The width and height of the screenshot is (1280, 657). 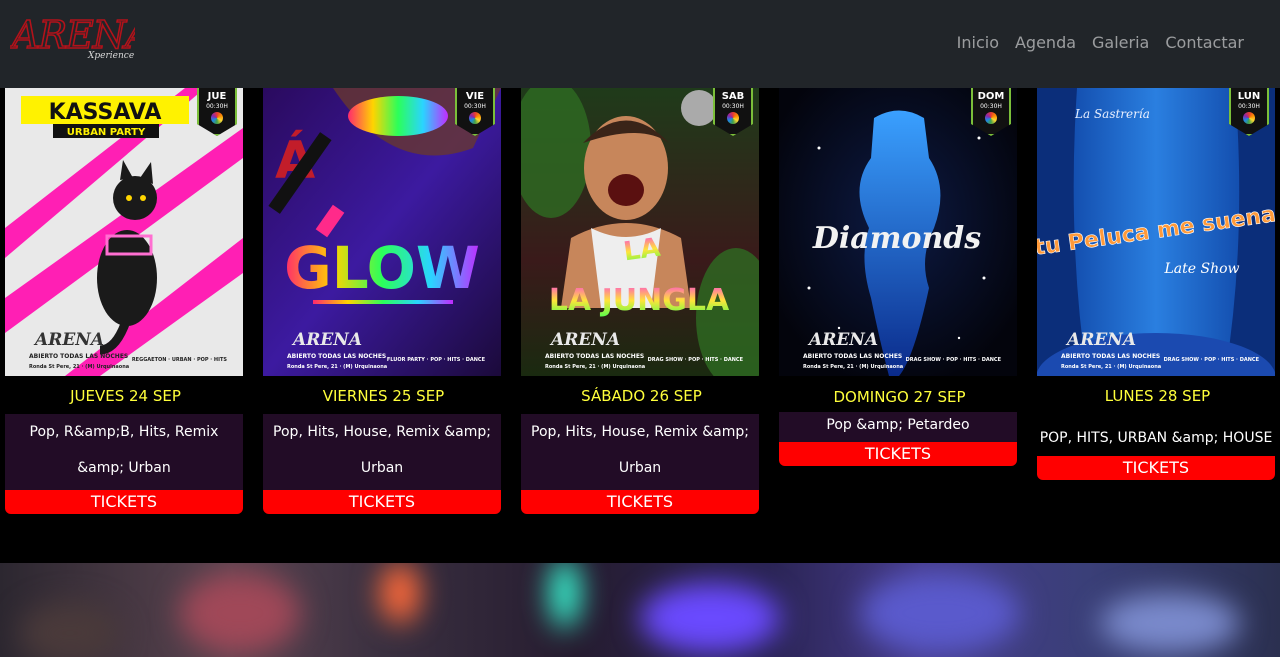 I want to click on main-nav: Inicio Agenda Galeria Contactar, so click(x=1100, y=43).